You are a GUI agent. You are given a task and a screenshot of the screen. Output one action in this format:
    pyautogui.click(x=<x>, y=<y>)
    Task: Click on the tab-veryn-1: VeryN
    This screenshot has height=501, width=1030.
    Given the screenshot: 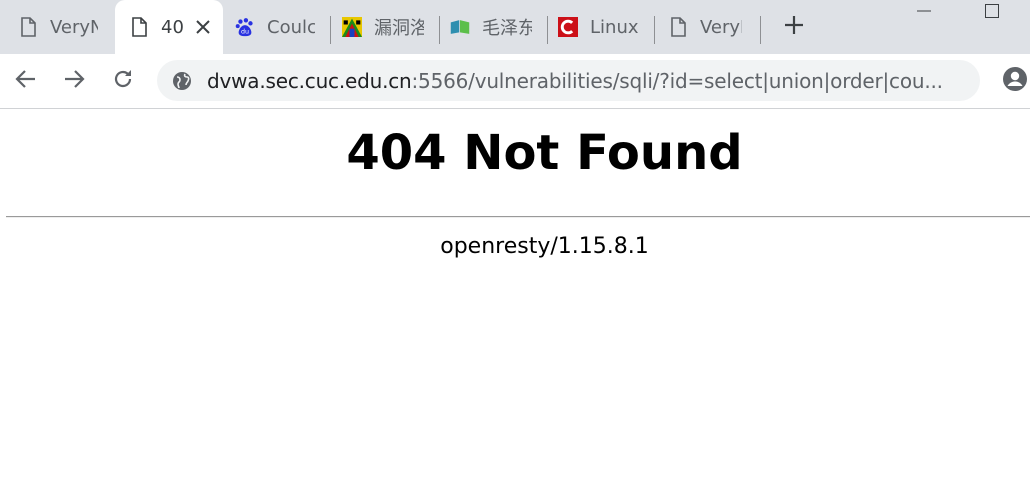 What is the action you would take?
    pyautogui.click(x=68, y=27)
    